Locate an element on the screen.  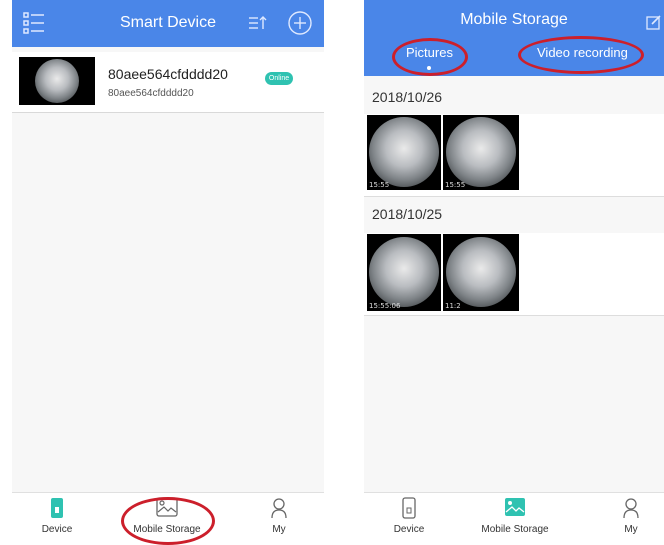
timestamp: 15:55:06 is located at coordinates (385, 306).